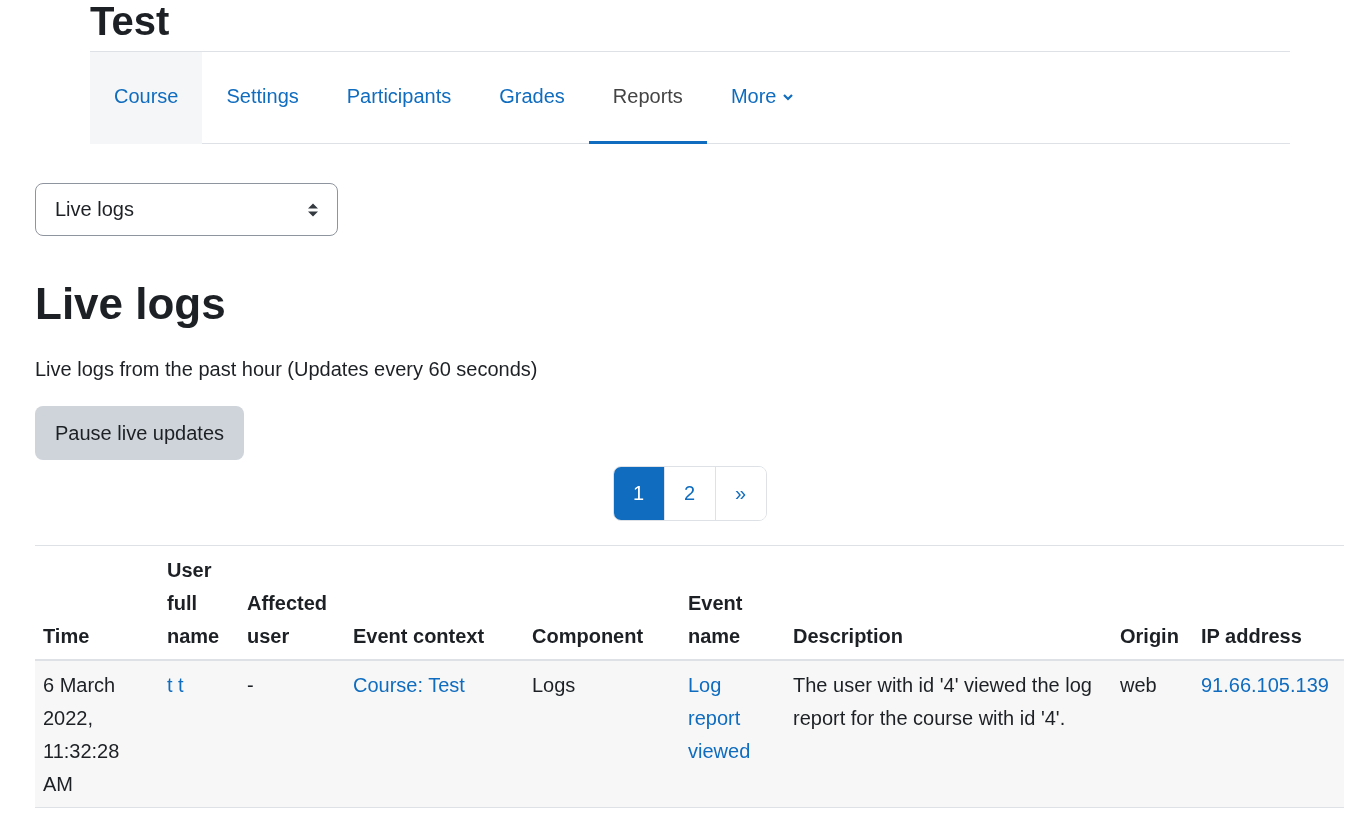  I want to click on table-cell: -, so click(292, 734).